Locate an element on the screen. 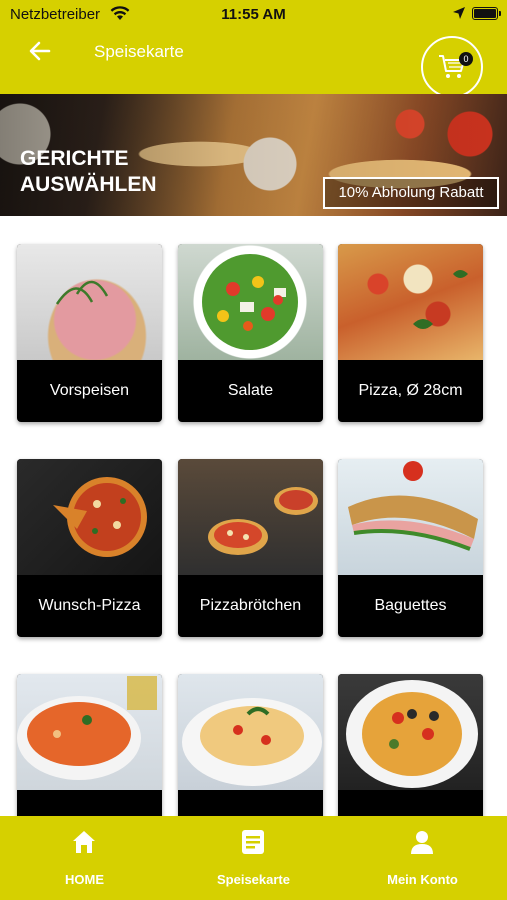 The width and height of the screenshot is (507, 900). nav-label: Mein Konto is located at coordinates (422, 879).